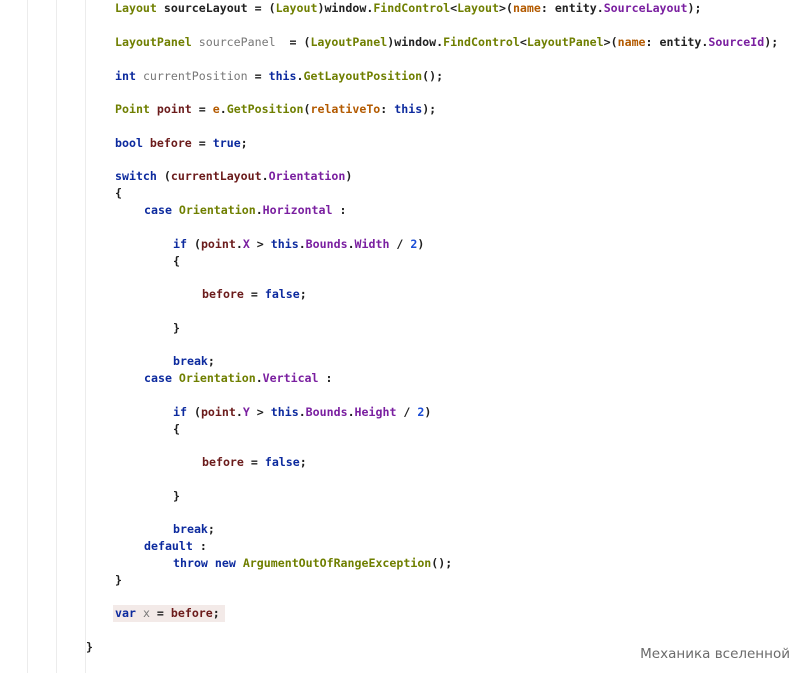 This screenshot has height=673, width=800. I want to click on code-line: throw new ArgumentOutOfRangeException();, so click(312, 563).